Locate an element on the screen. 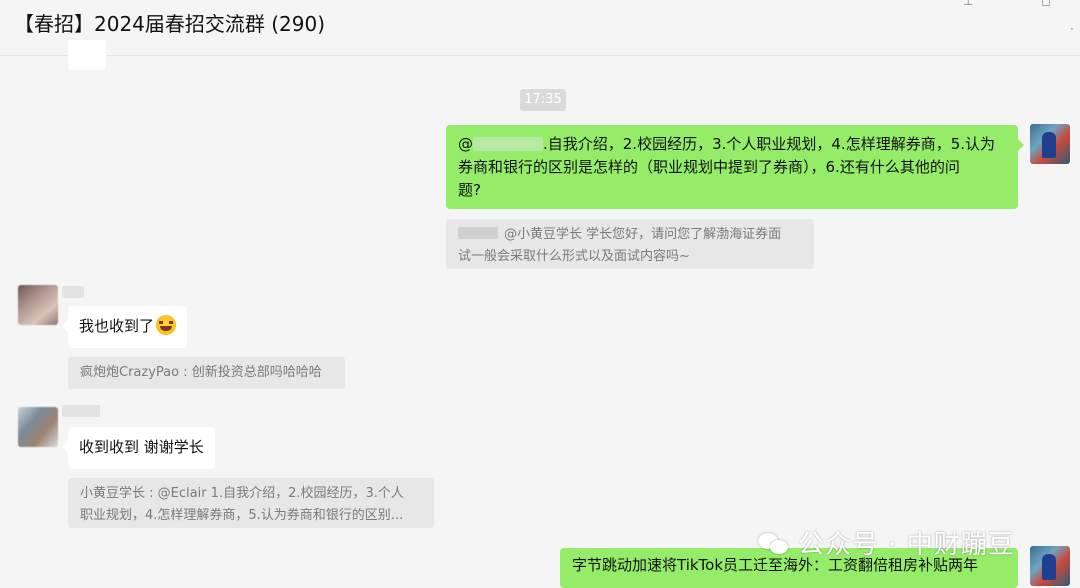 Image resolution: width=1080 pixels, height=588 pixels. window-icon: ◻ is located at coordinates (1048, 4).